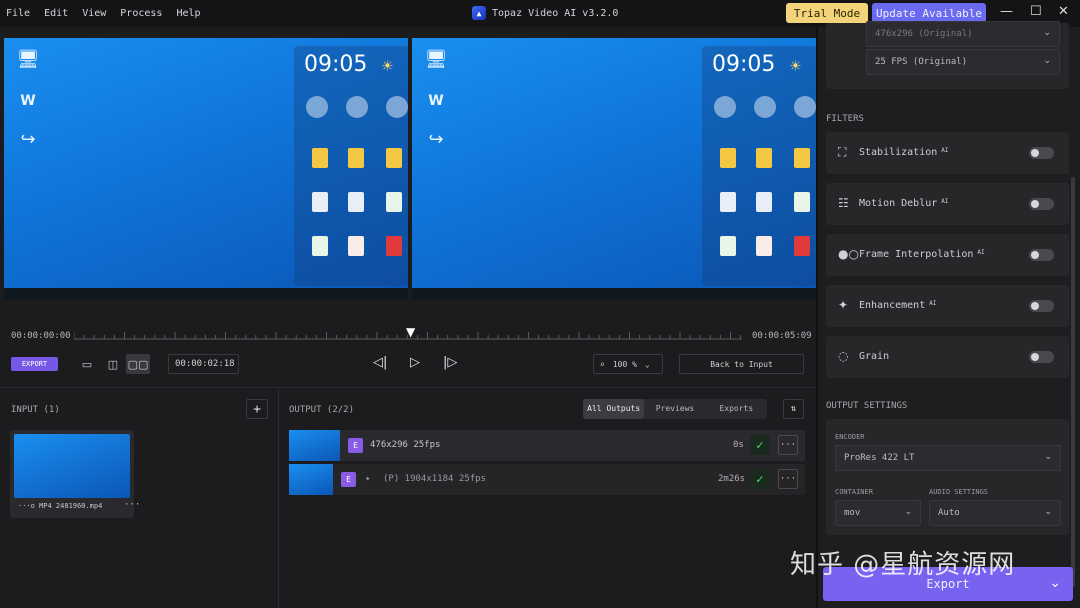 The image size is (1080, 608). I want to click on encoder-value: ProRes 422 LT, so click(879, 458).